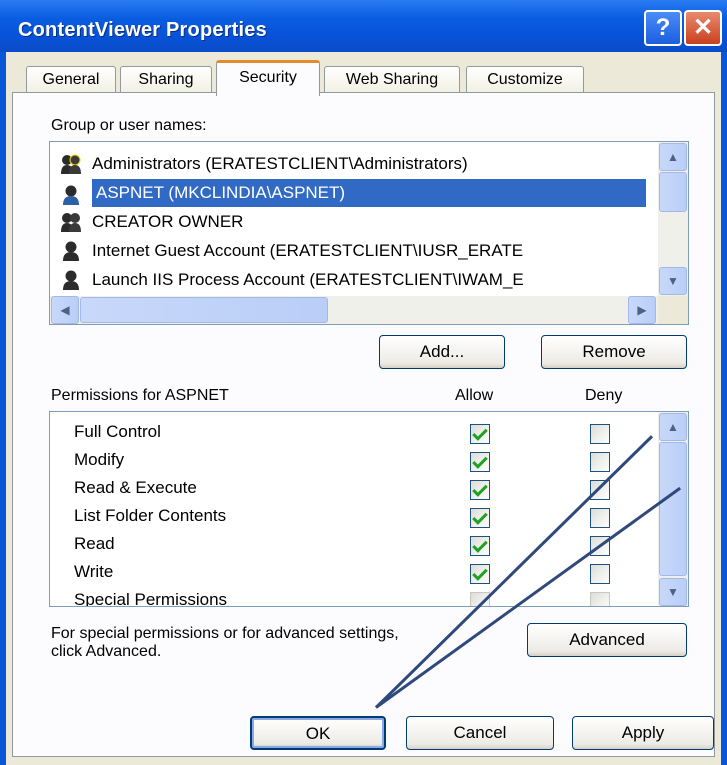 The height and width of the screenshot is (765, 727). Describe the element at coordinates (140, 395) in the screenshot. I see `permissions-title: Permissions for ASPNET` at that location.